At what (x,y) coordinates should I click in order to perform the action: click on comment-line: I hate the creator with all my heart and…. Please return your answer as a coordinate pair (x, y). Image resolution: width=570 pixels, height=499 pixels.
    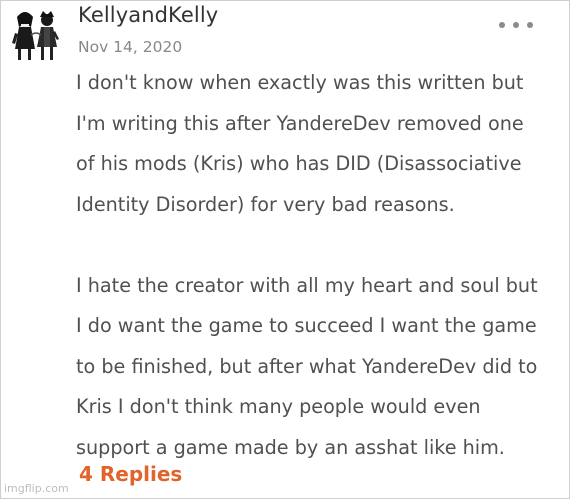
    Looking at the image, I should click on (307, 285).